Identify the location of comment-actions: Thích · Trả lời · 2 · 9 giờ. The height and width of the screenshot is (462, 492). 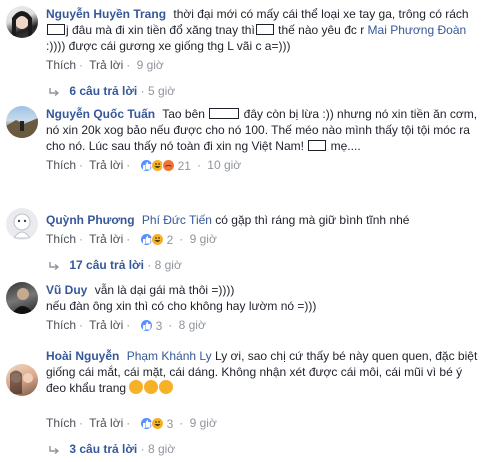
(131, 239).